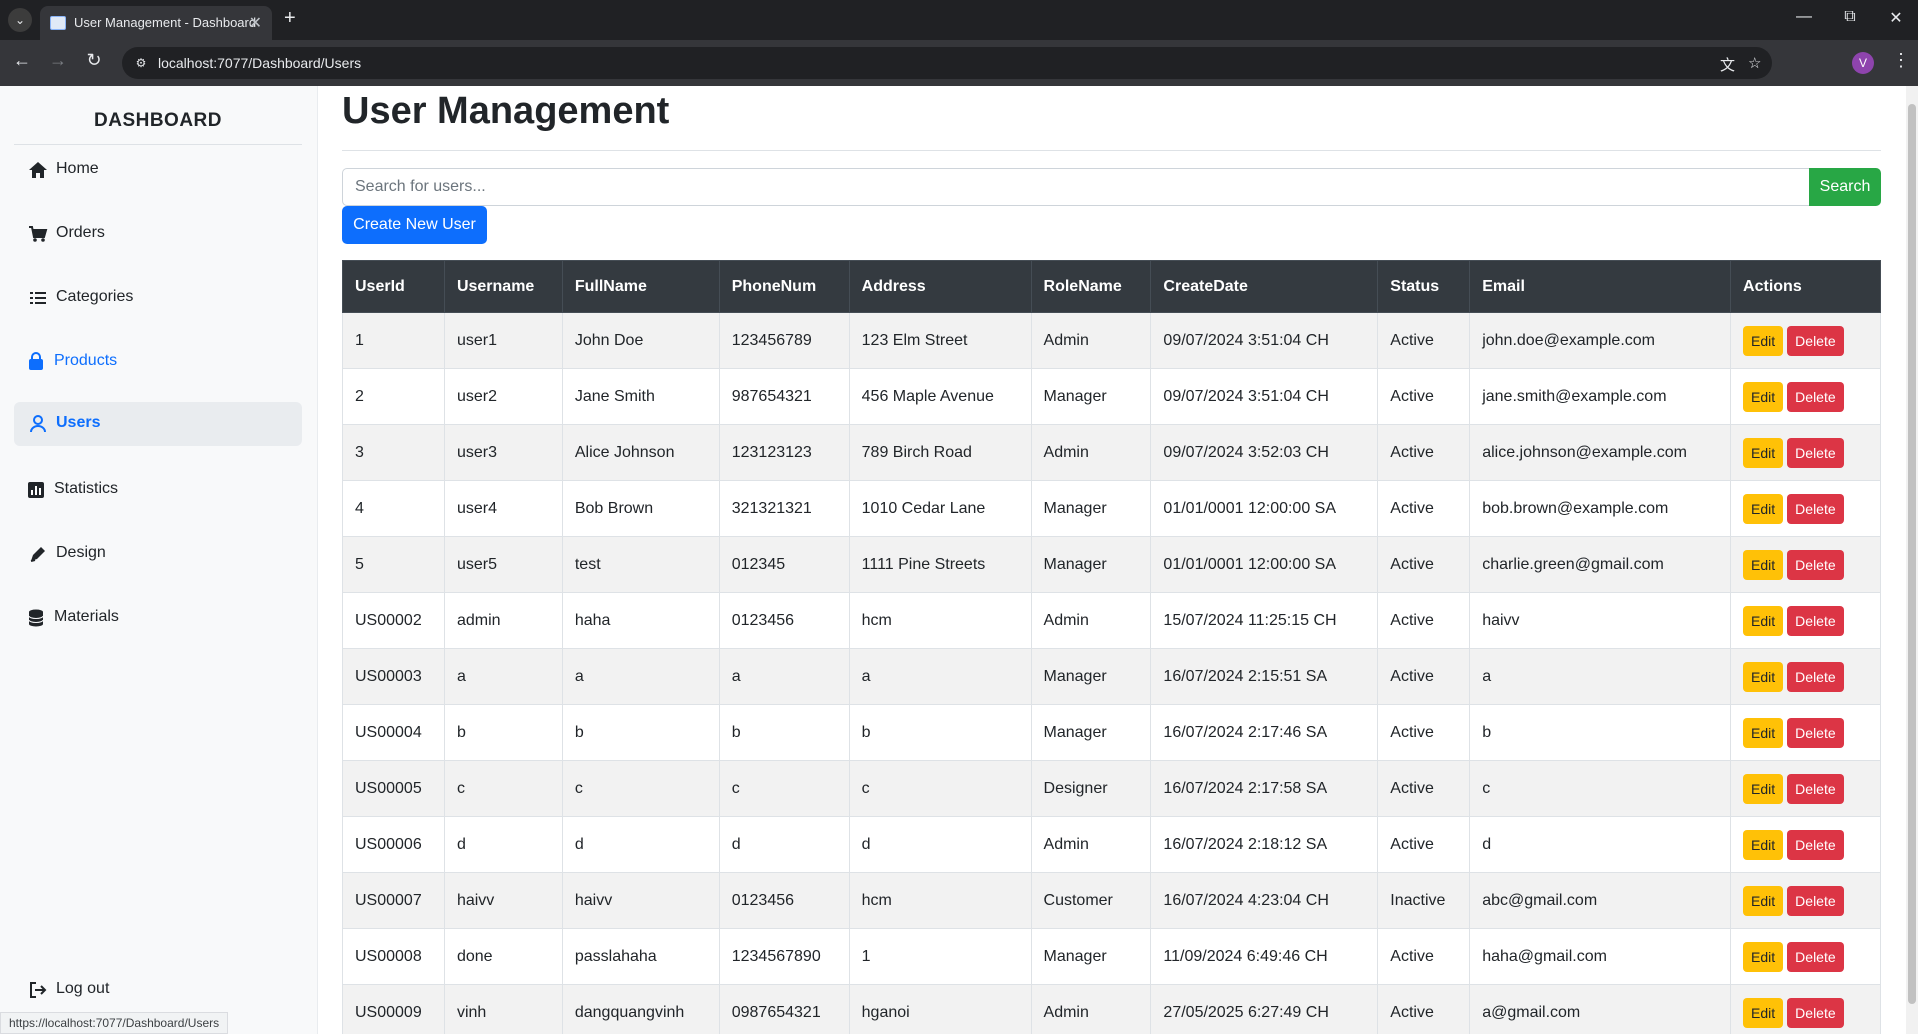 The image size is (1918, 1034). Describe the element at coordinates (1600, 396) in the screenshot. I see `table-cell: jane.smith@example.com` at that location.